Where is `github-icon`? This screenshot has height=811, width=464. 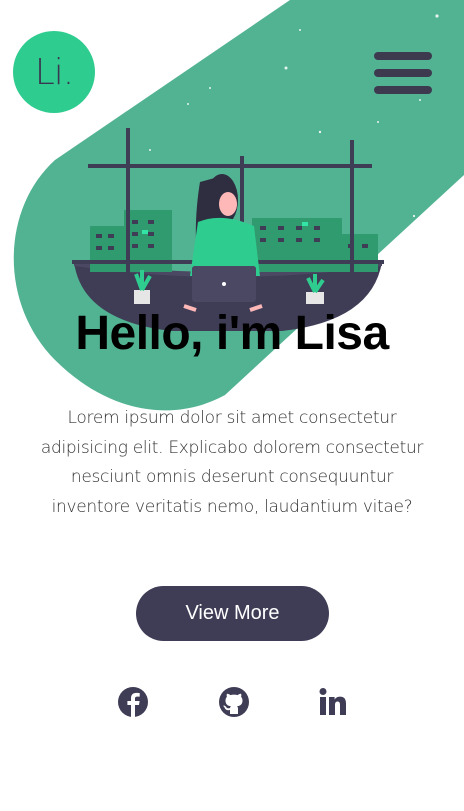
github-icon is located at coordinates (234, 702).